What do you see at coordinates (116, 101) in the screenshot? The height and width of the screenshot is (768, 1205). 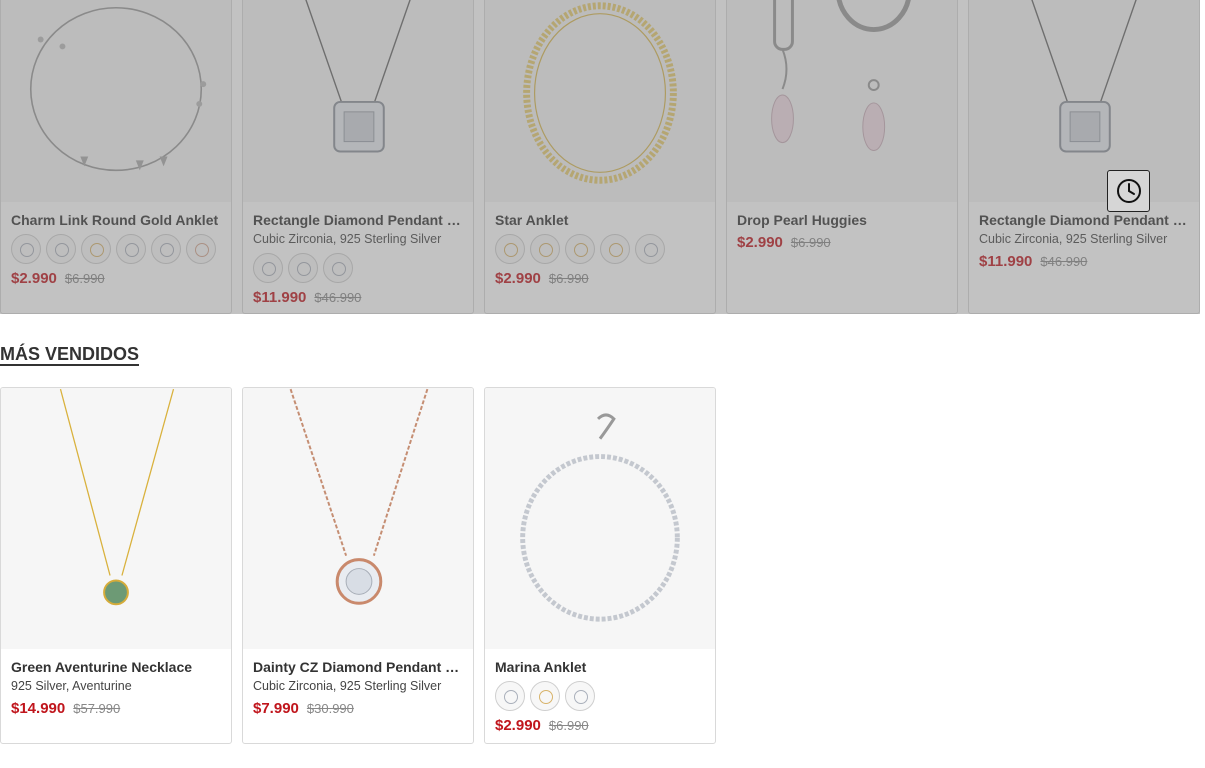 I see `charm-anklet-image` at bounding box center [116, 101].